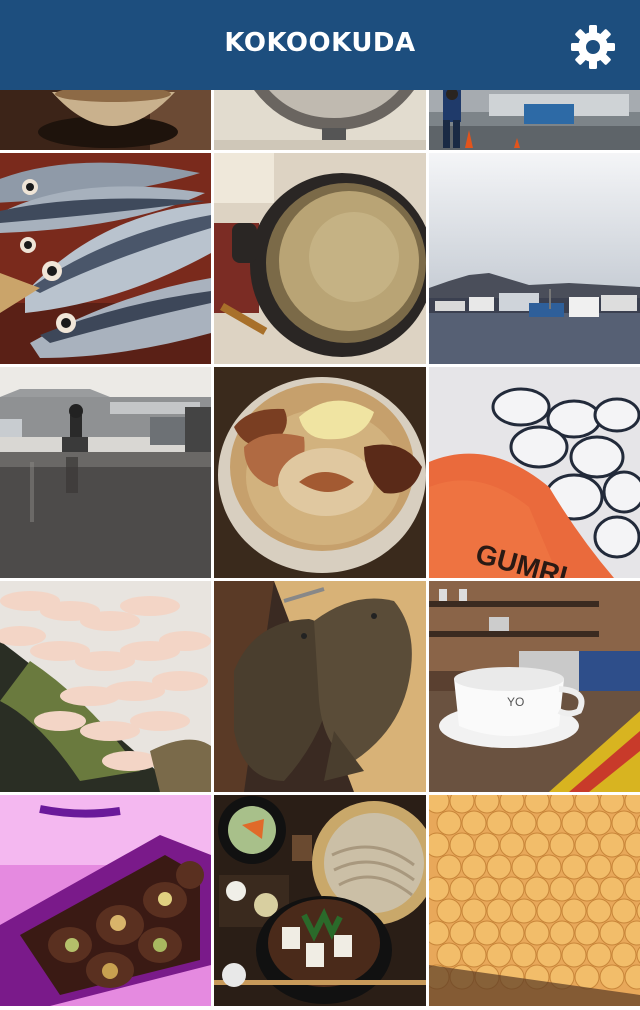  Describe the element at coordinates (593, 47) in the screenshot. I see `gear-icon` at that location.